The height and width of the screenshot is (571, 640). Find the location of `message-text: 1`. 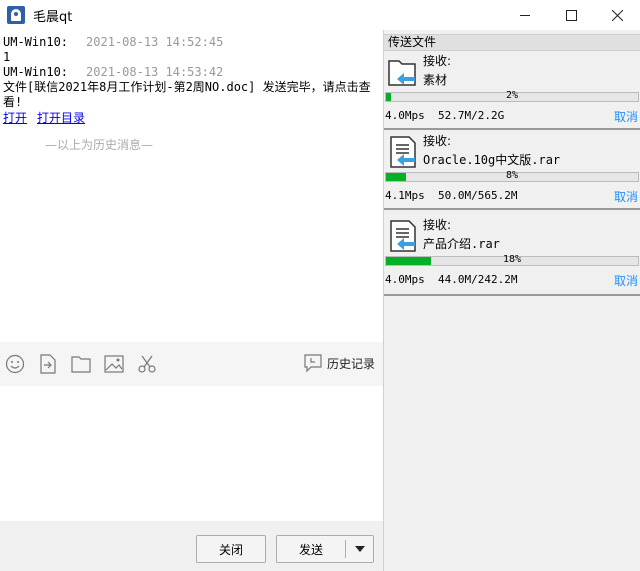

message-text: 1 is located at coordinates (7, 57).